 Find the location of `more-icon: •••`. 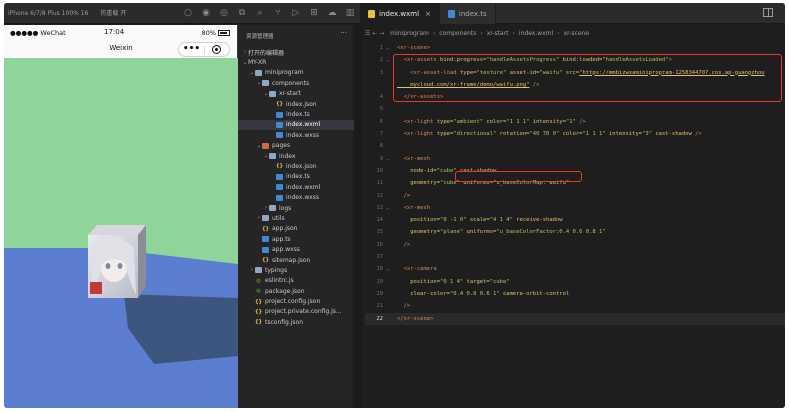

more-icon: ••• is located at coordinates (191, 49).